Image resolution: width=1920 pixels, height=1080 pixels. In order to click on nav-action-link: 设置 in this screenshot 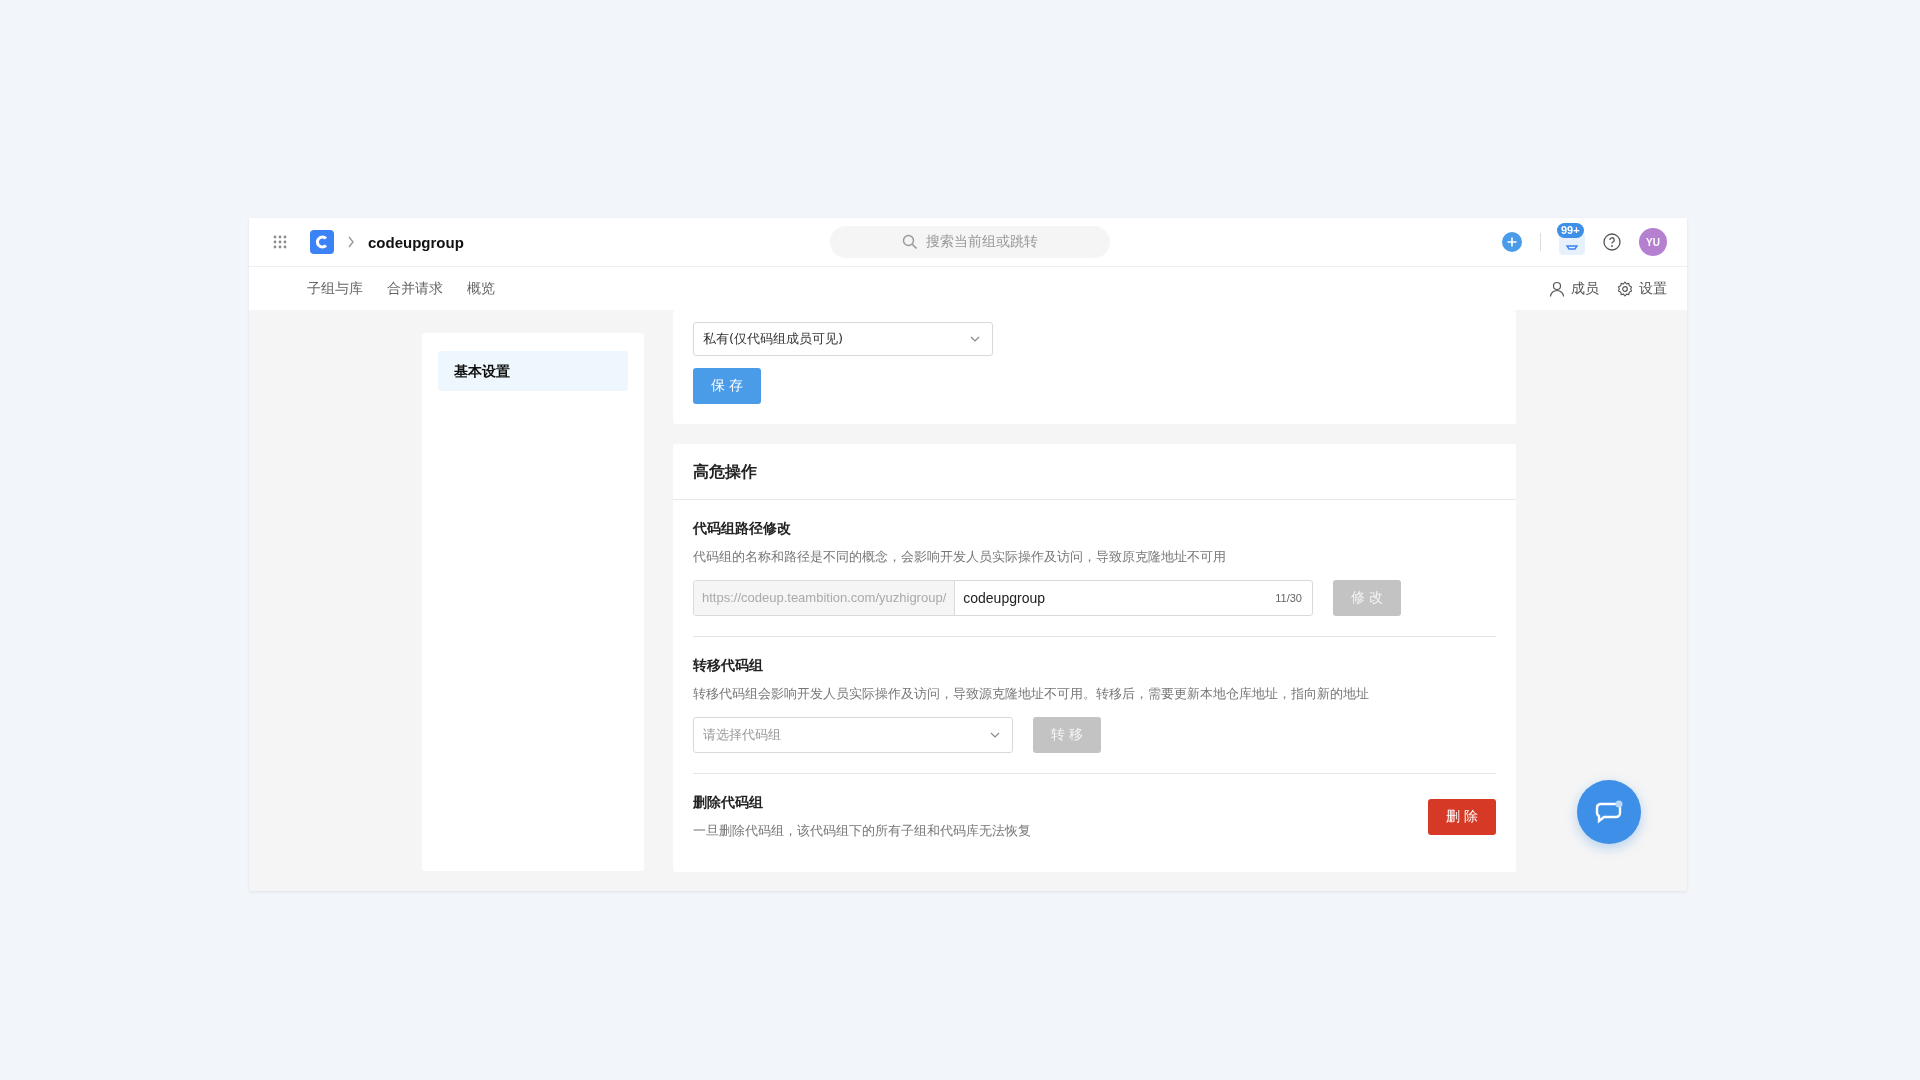, I will do `click(1653, 288)`.